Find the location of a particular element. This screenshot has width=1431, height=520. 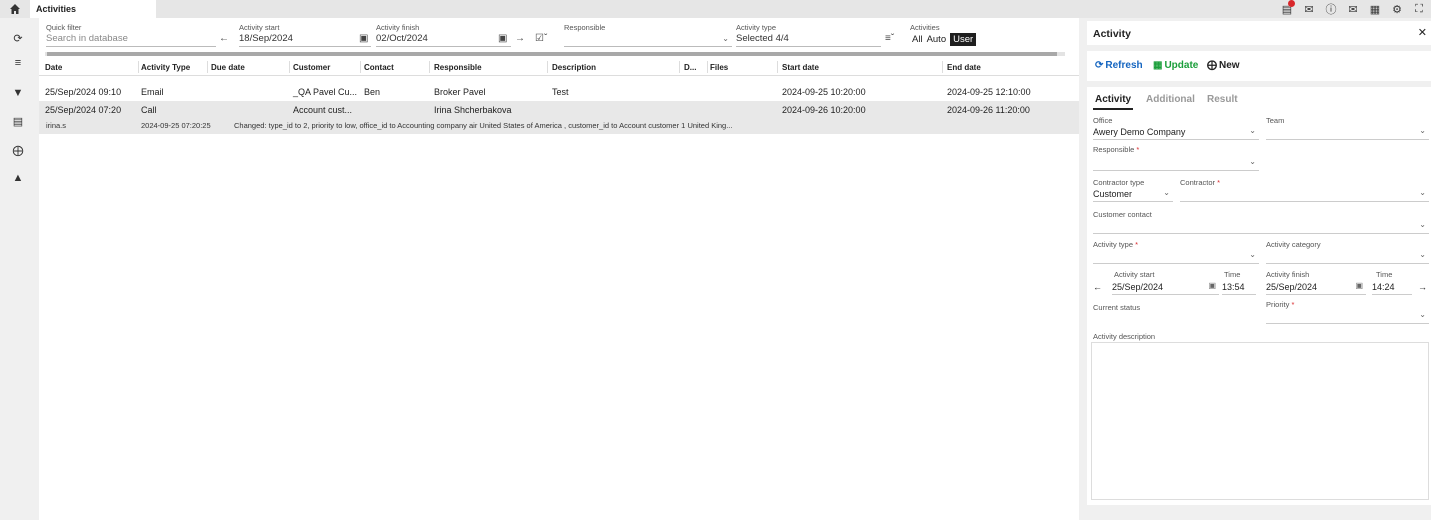

col-responsible: Responsible is located at coordinates (458, 67).